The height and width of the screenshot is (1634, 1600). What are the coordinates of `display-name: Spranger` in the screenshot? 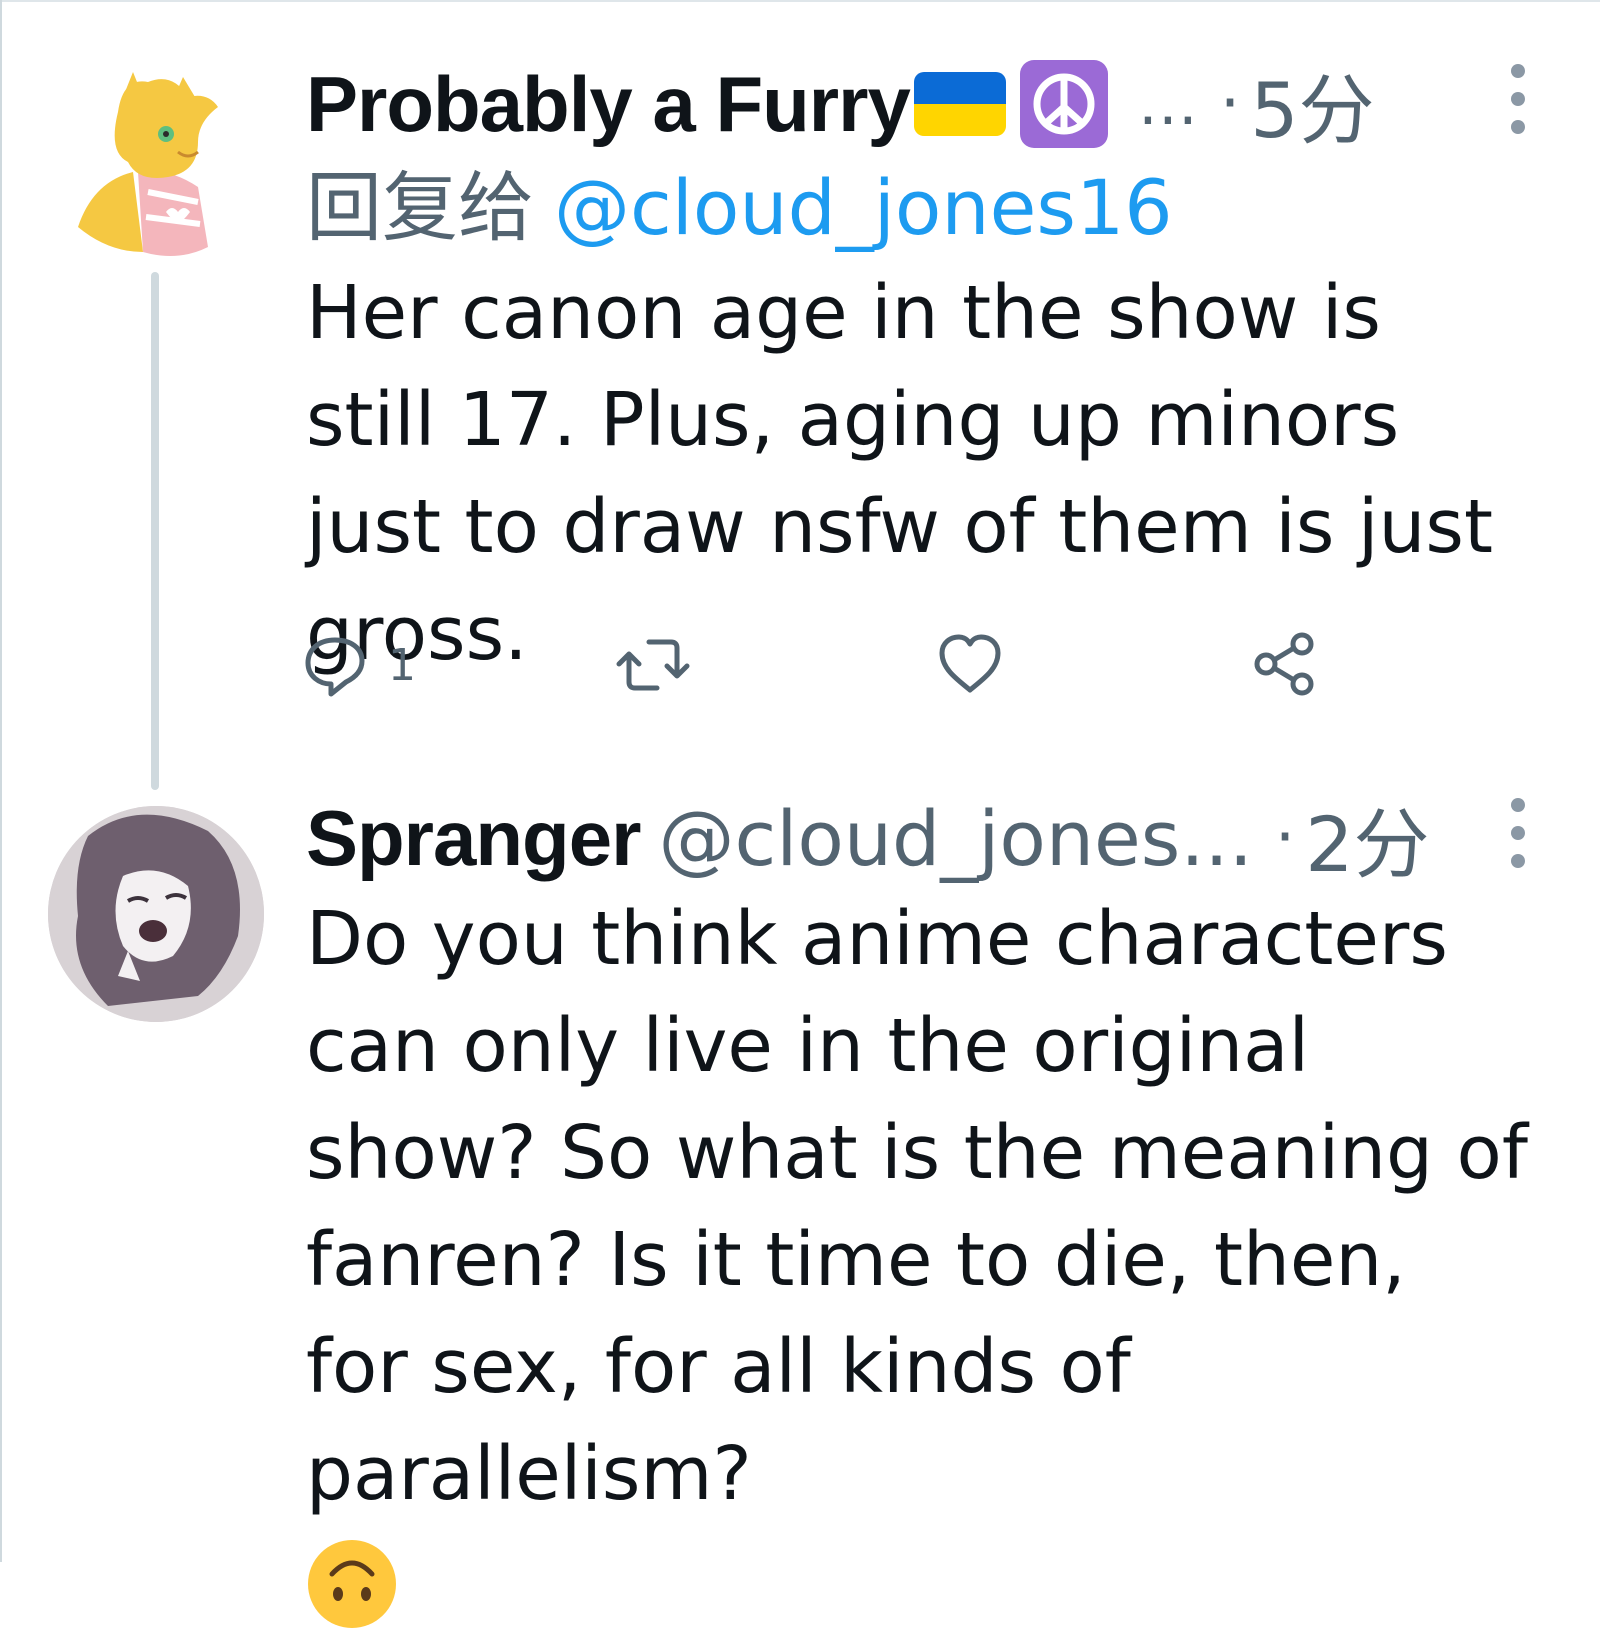 It's located at (473, 838).